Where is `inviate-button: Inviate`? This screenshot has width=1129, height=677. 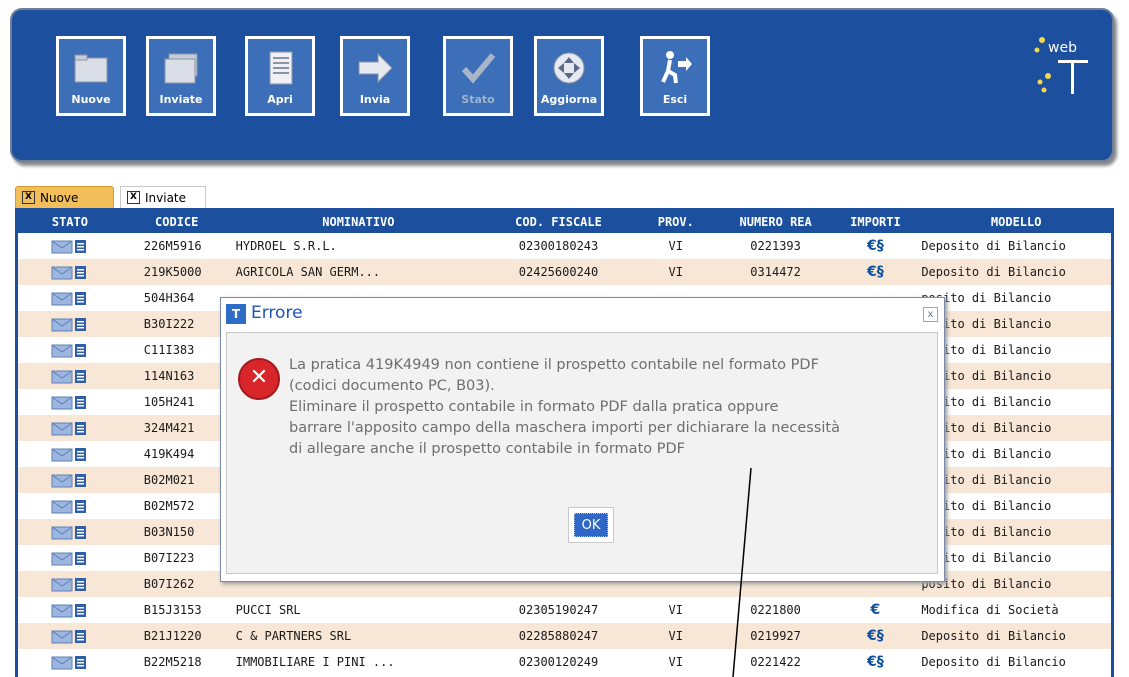
inviate-button: Inviate is located at coordinates (181, 76).